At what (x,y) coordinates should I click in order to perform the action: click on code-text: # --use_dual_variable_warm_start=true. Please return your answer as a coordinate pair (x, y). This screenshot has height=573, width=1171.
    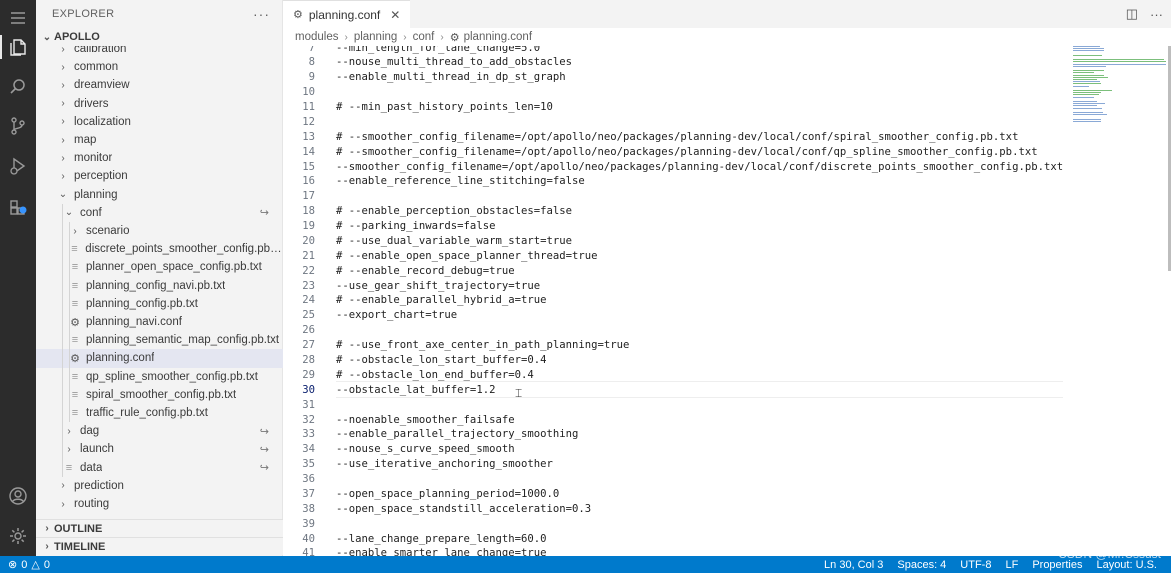
    Looking at the image, I should click on (454, 240).